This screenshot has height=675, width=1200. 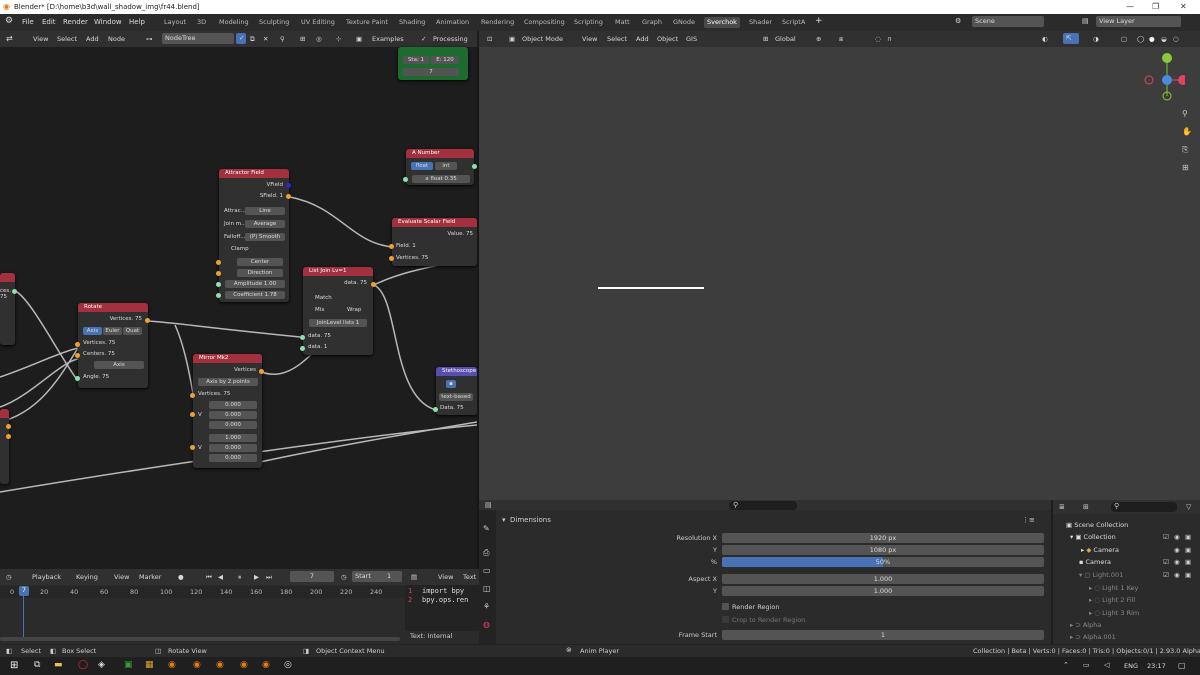 I want to click on vec1-y: 0.000, so click(x=233, y=415).